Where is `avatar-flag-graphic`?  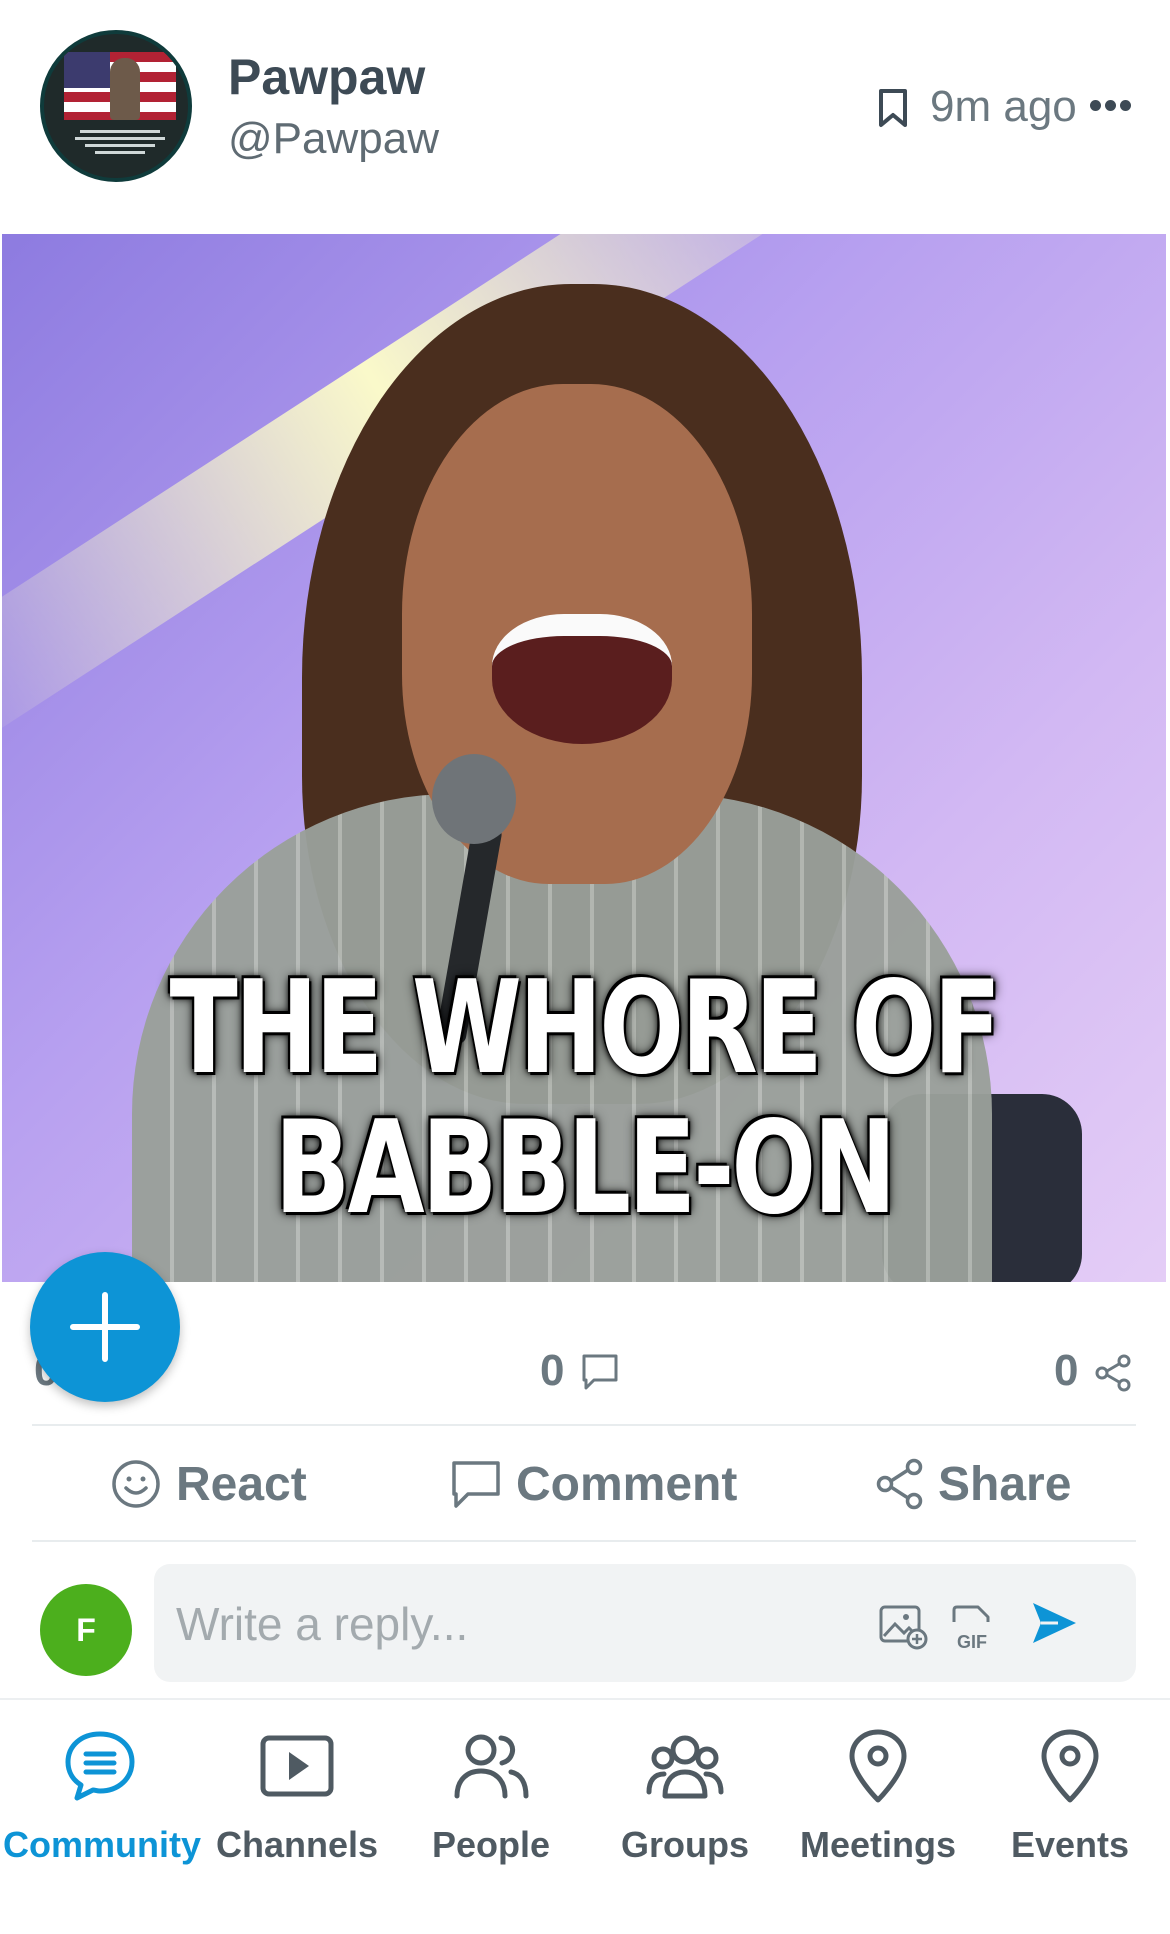
avatar-flag-graphic is located at coordinates (120, 86).